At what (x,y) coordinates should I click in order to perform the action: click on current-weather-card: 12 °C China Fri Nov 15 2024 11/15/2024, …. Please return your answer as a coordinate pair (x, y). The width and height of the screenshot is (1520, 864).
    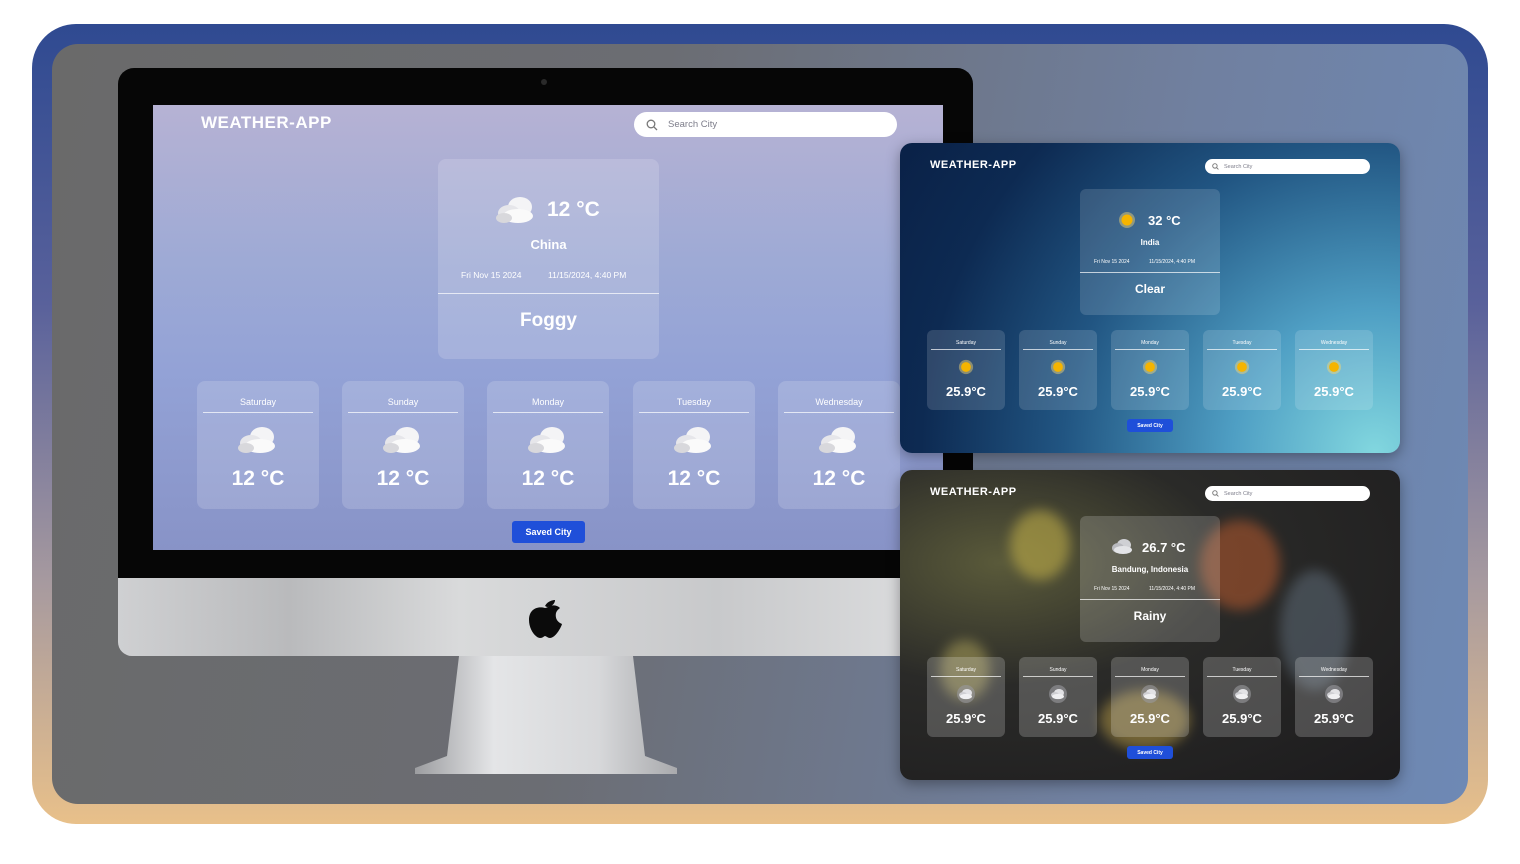
    Looking at the image, I should click on (548, 259).